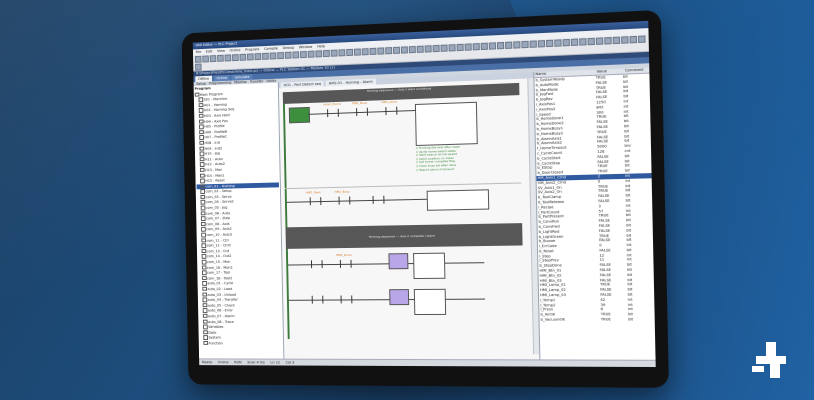 The width and height of the screenshot is (814, 400). What do you see at coordinates (235, 50) in the screenshot?
I see `menu-item-online: Online` at bounding box center [235, 50].